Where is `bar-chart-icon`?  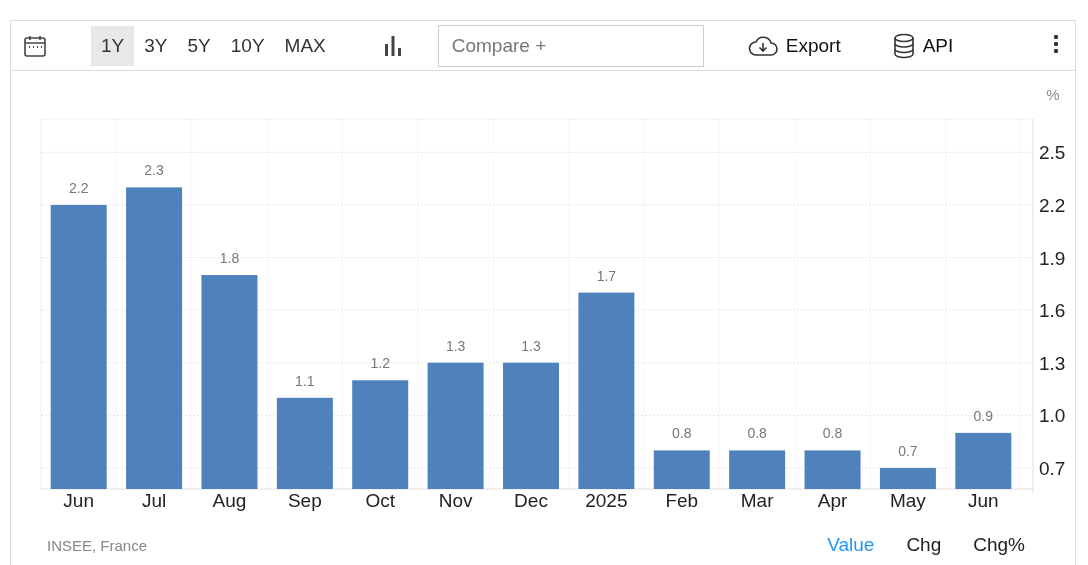 bar-chart-icon is located at coordinates (392, 45).